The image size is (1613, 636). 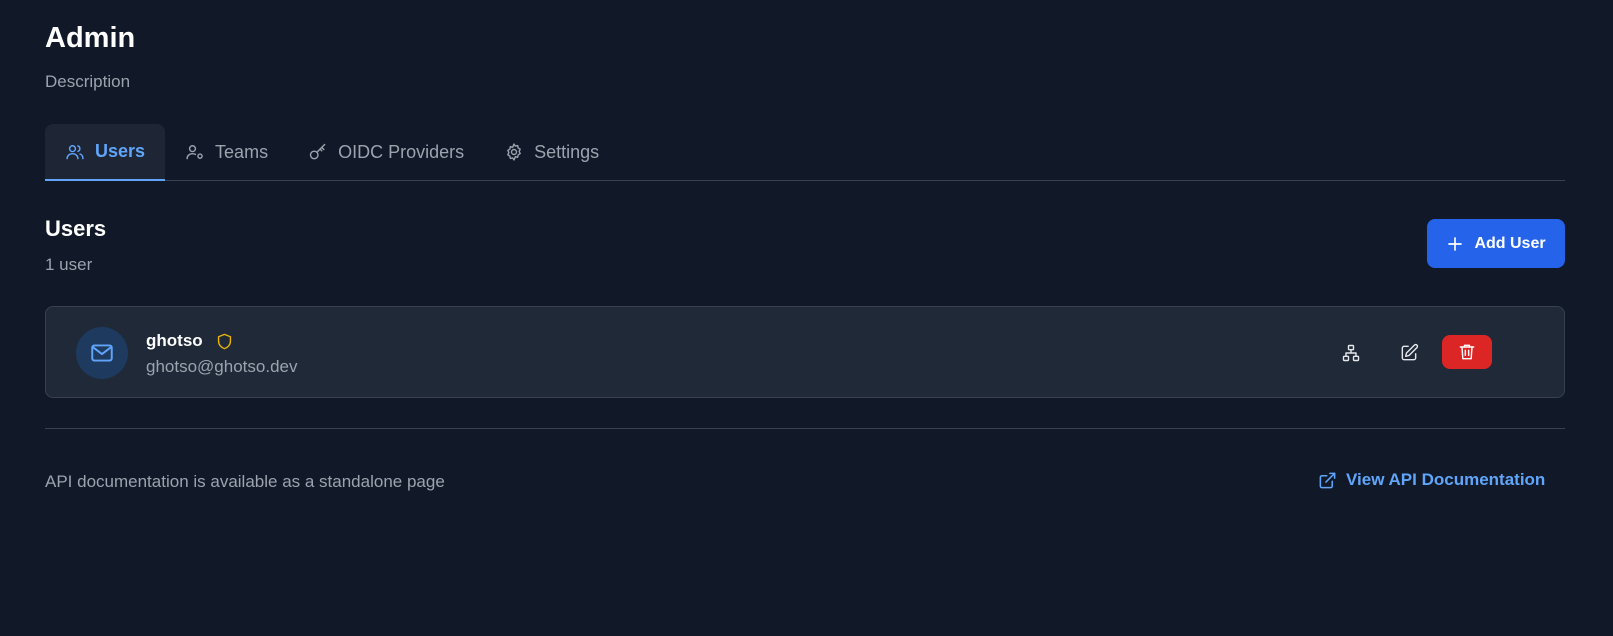 What do you see at coordinates (805, 152) in the screenshot?
I see `admin-tabs: Users Teams OIDC Providers Settings` at bounding box center [805, 152].